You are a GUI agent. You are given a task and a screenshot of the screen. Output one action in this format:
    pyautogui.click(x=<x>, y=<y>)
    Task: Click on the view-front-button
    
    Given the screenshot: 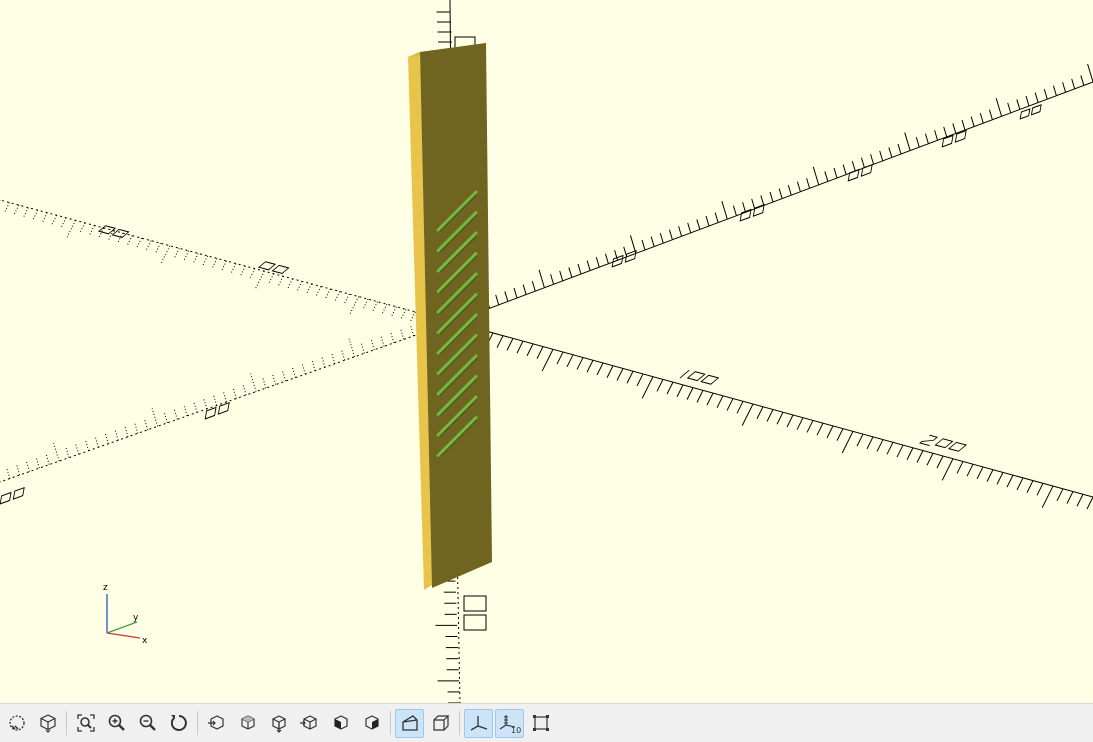 What is the action you would take?
    pyautogui.click(x=340, y=723)
    